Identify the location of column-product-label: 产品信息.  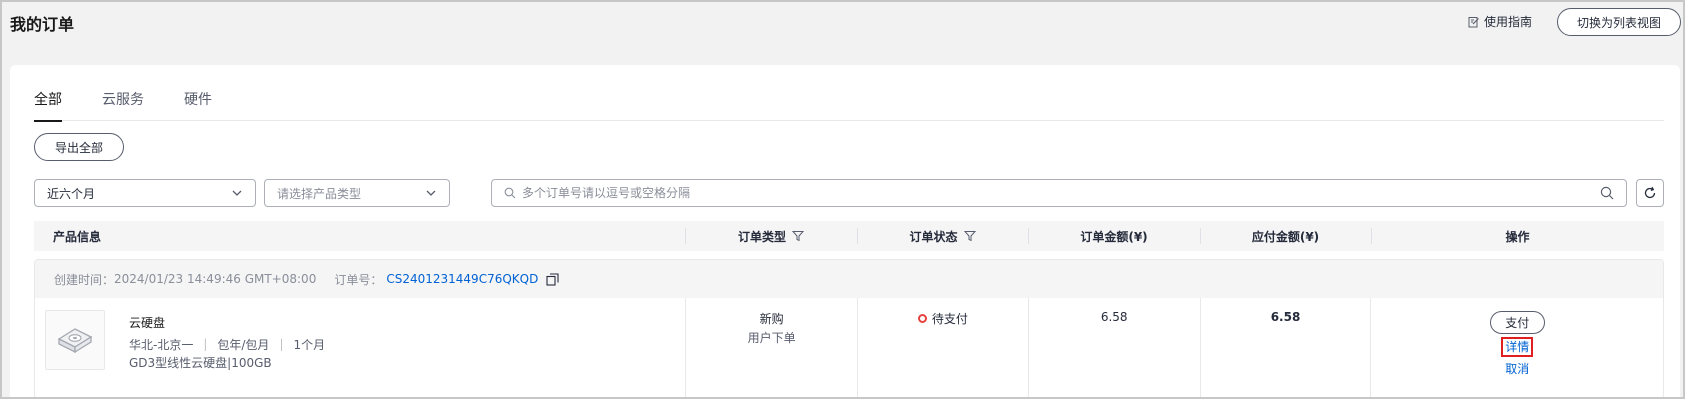
(77, 236).